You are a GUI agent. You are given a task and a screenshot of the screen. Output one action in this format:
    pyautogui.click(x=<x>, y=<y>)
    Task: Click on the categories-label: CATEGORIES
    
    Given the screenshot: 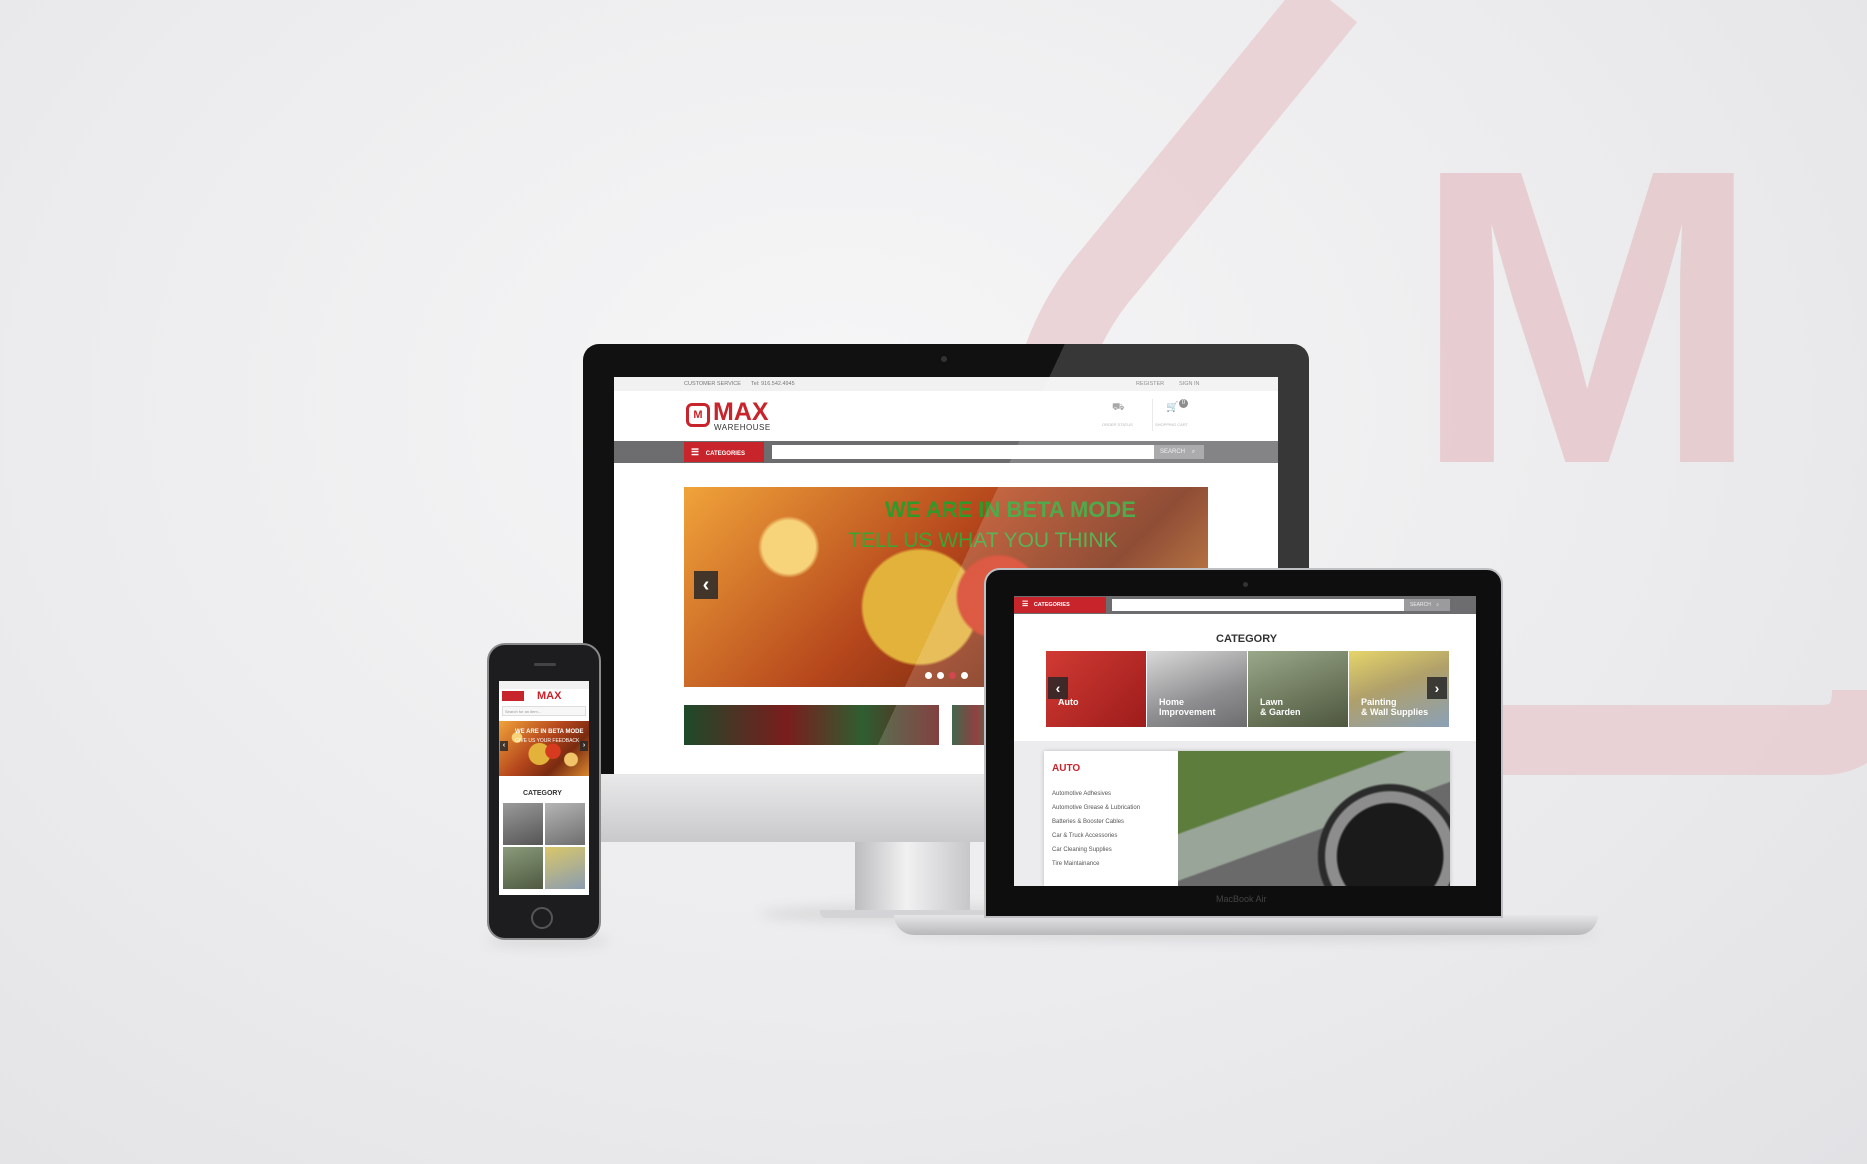 What is the action you would take?
    pyautogui.click(x=725, y=454)
    